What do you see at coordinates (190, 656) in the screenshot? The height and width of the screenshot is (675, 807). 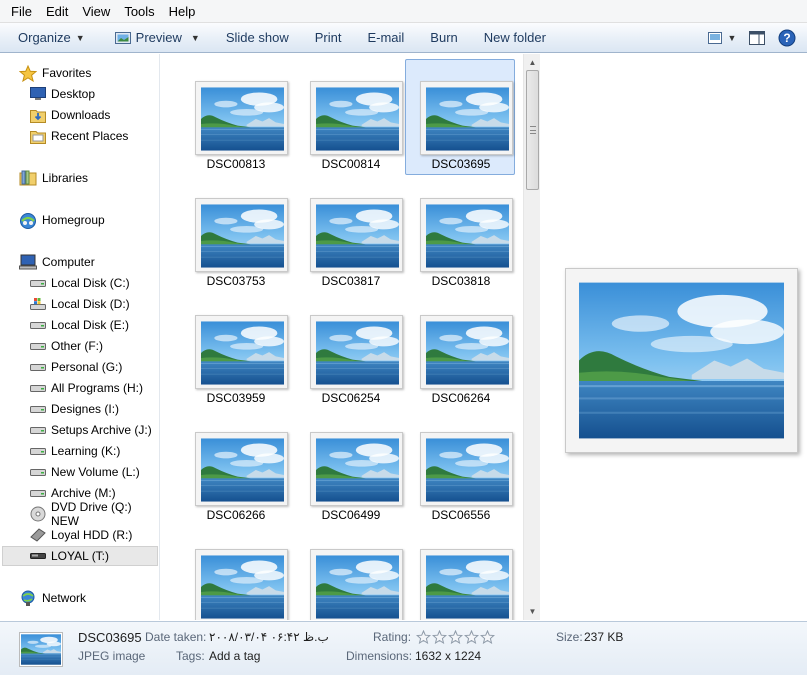 I see `tags-label: Tags:` at bounding box center [190, 656].